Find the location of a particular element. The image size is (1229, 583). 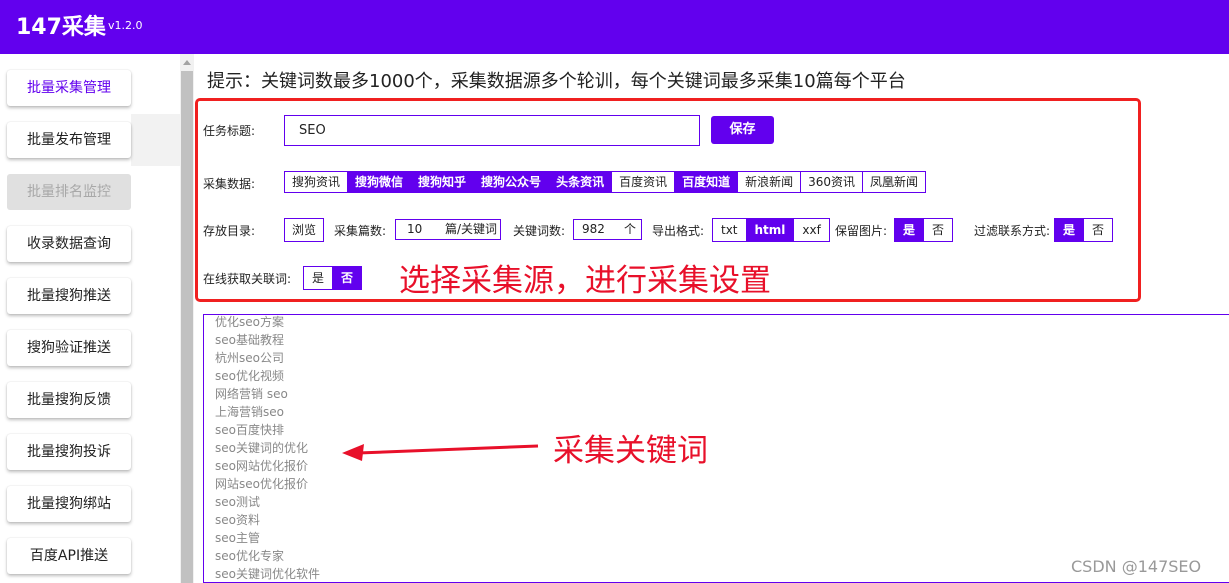

keyword-line: 上海营销seo is located at coordinates (249, 412).